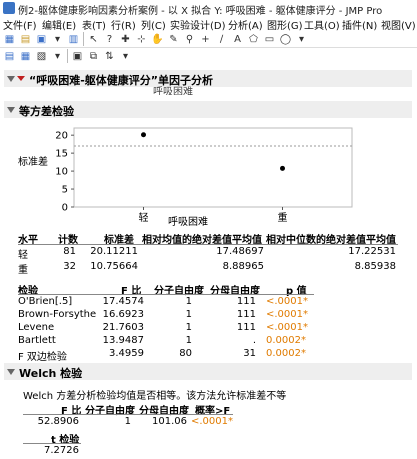 Image resolution: width=417 pixels, height=459 pixels. I want to click on journal-icon: ▣, so click(77, 56).